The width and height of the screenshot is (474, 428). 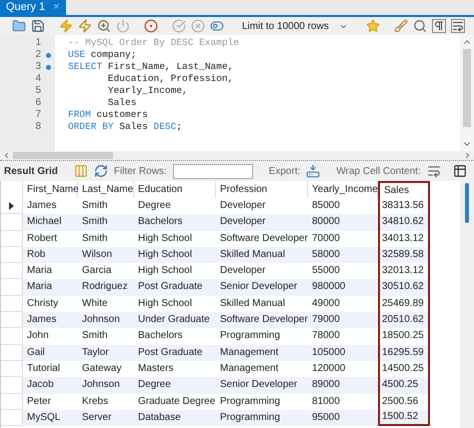 What do you see at coordinates (401, 26) in the screenshot?
I see `brush-icon` at bounding box center [401, 26].